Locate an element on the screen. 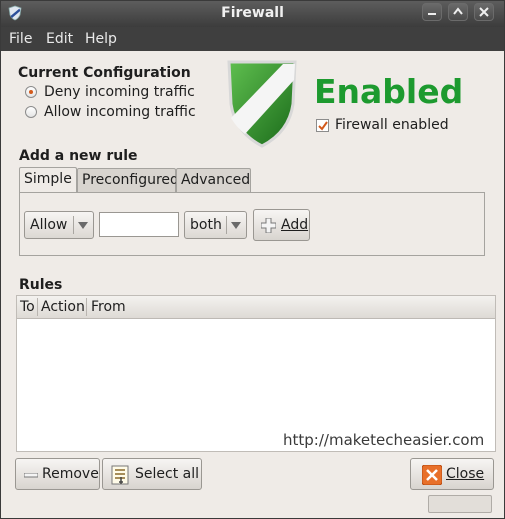 This screenshot has height=519, width=505. minimize-icon is located at coordinates (432, 14).